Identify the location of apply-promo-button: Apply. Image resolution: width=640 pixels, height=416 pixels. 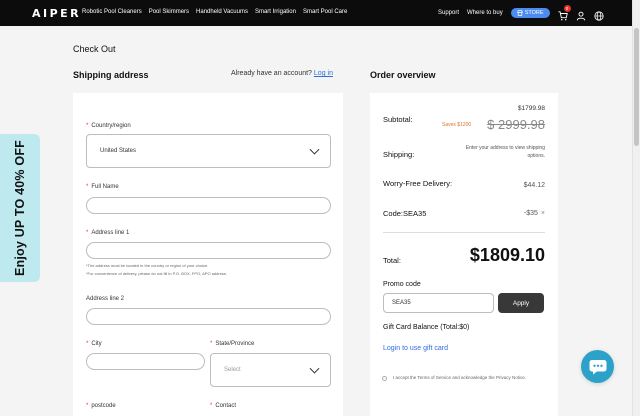
(521, 303).